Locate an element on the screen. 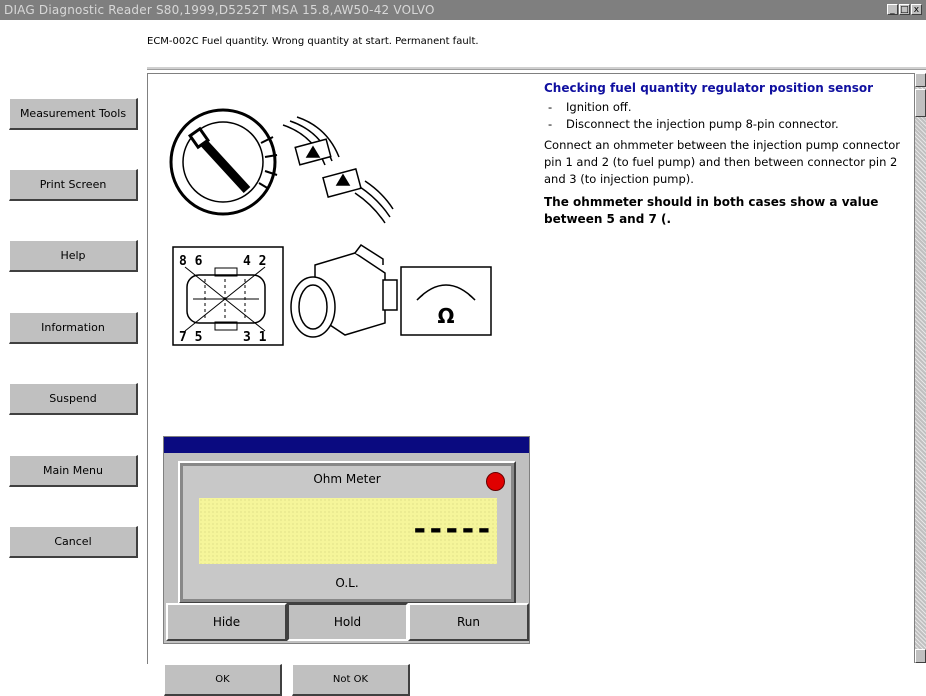 The image size is (926, 696). not-ok-button: Not OK is located at coordinates (351, 680).